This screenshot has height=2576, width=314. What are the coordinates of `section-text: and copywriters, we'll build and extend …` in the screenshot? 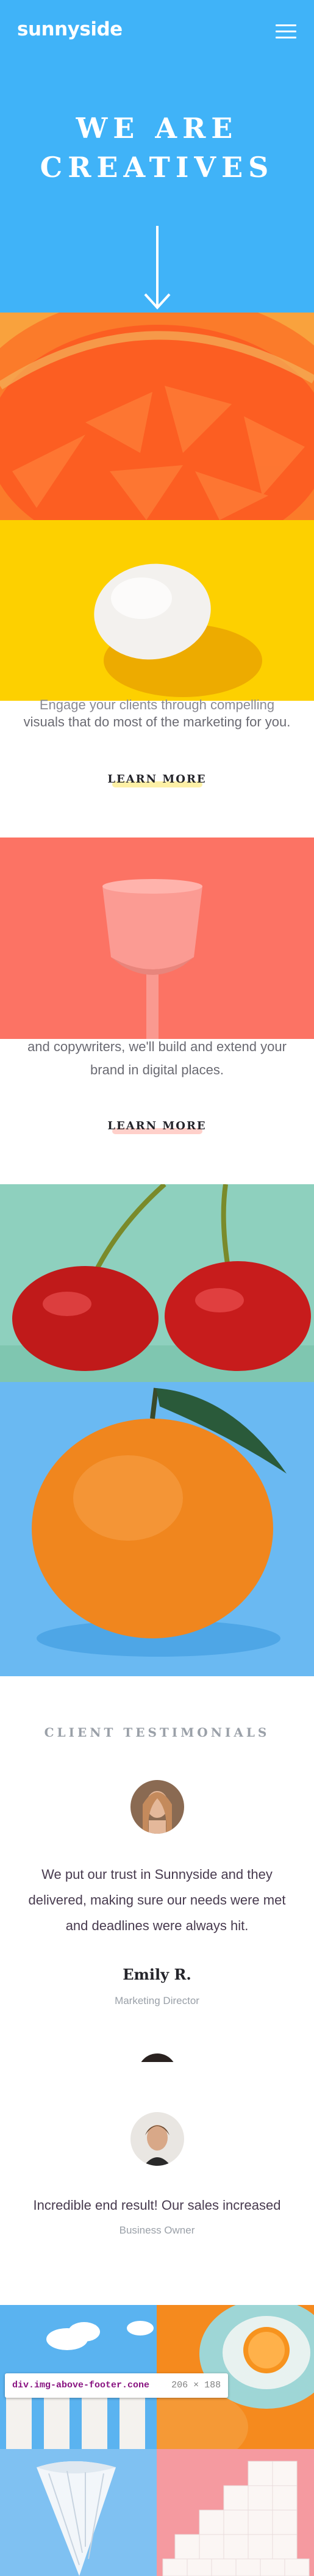 It's located at (157, 1046).